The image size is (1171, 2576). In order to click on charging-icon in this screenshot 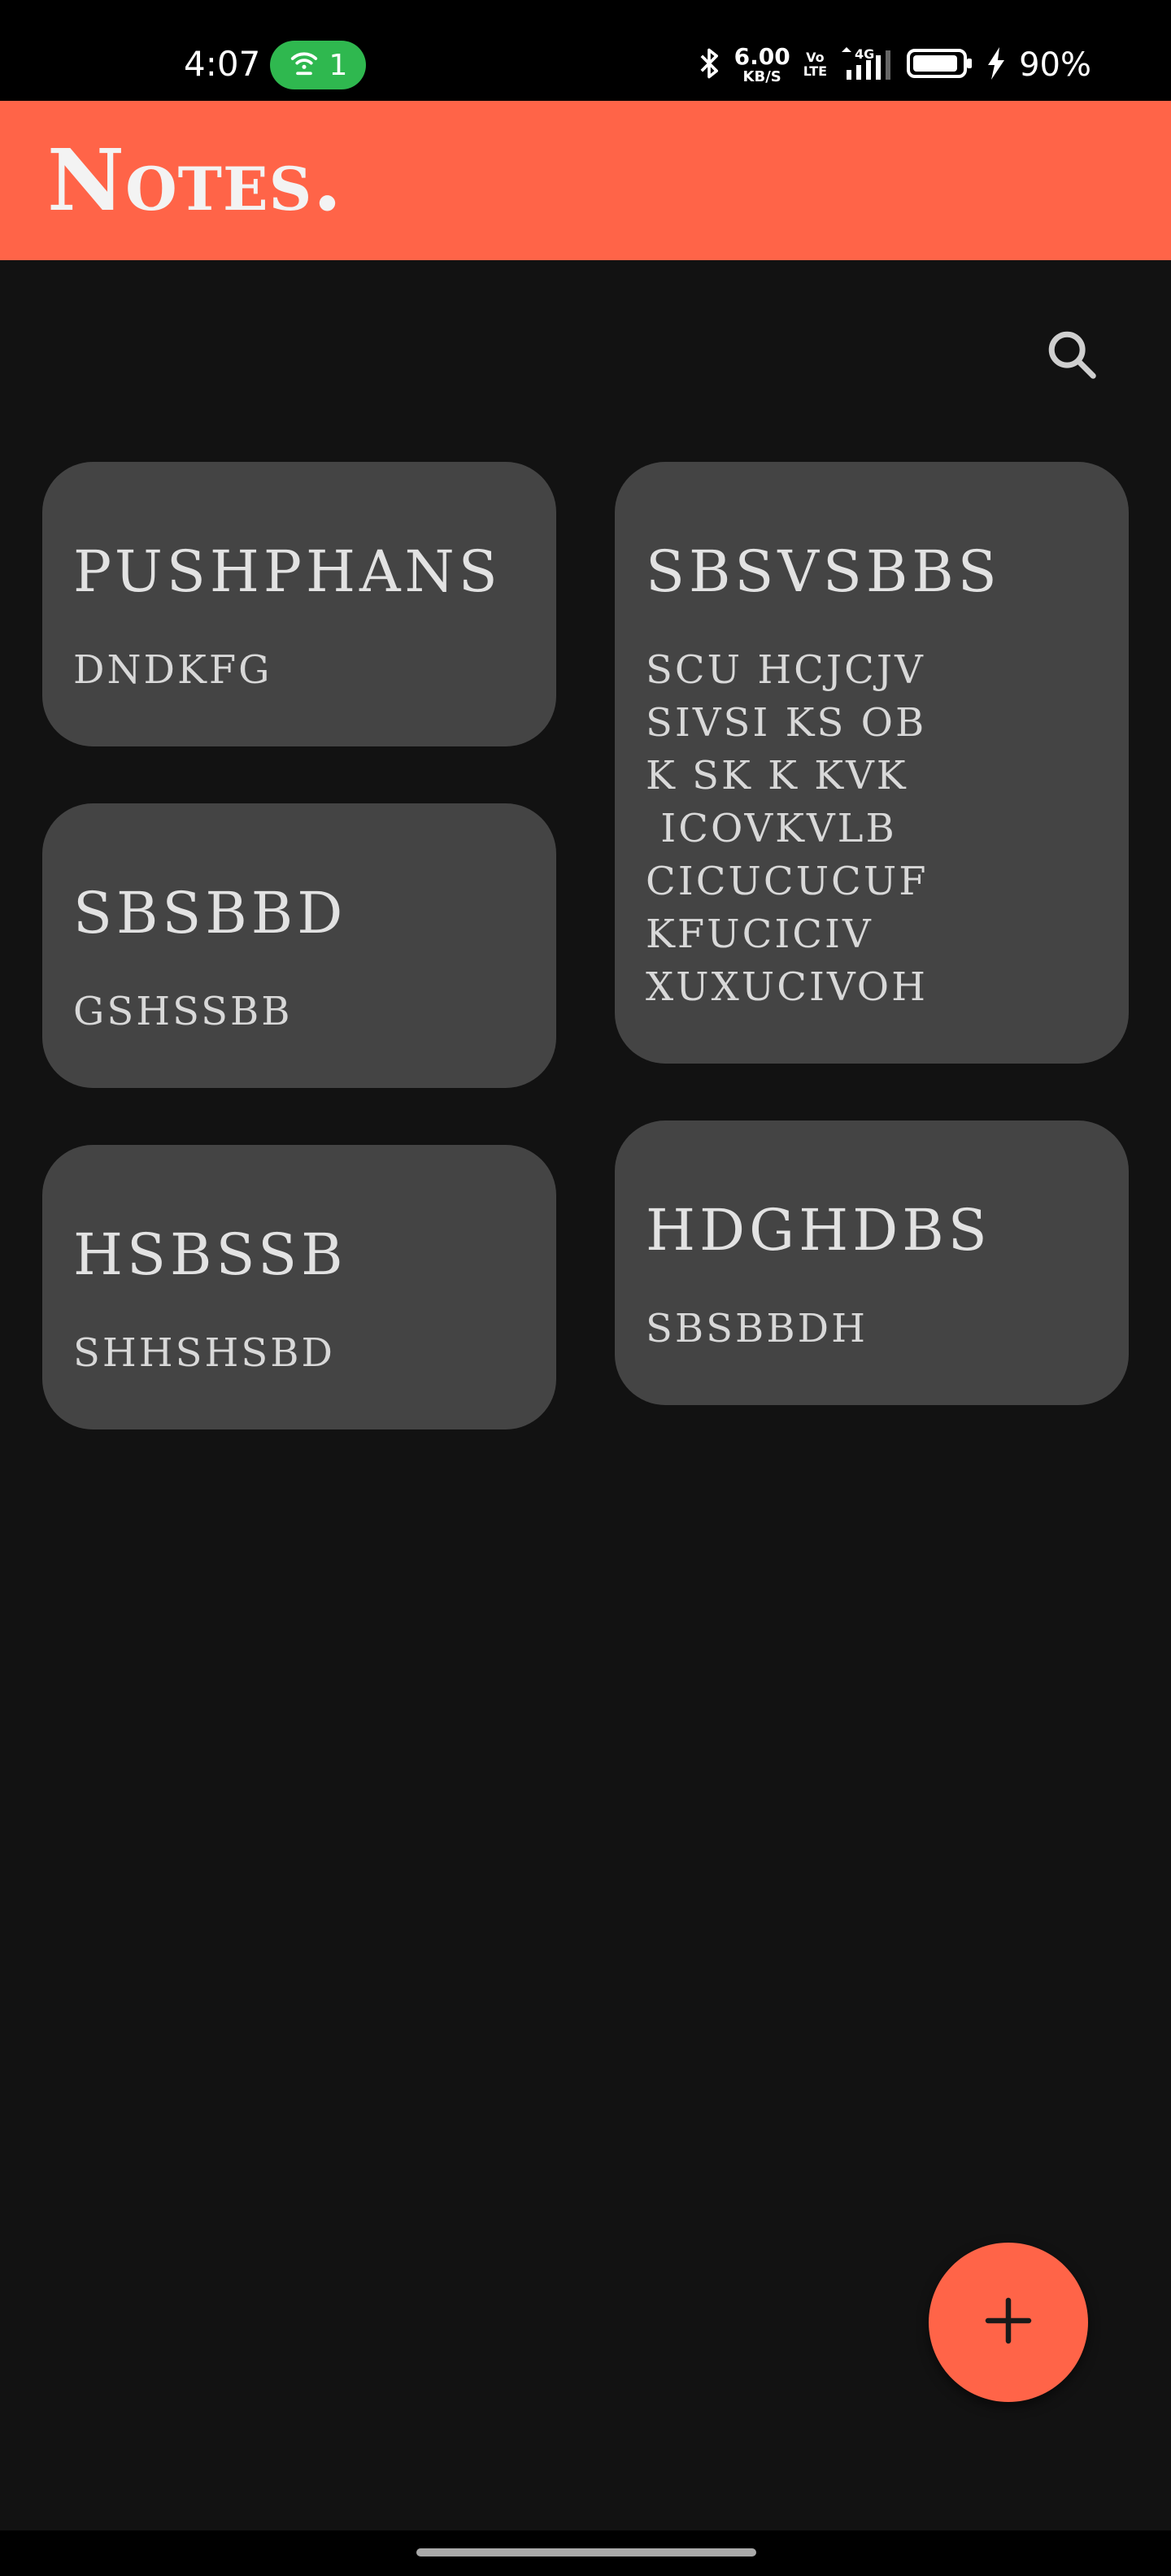, I will do `click(996, 65)`.